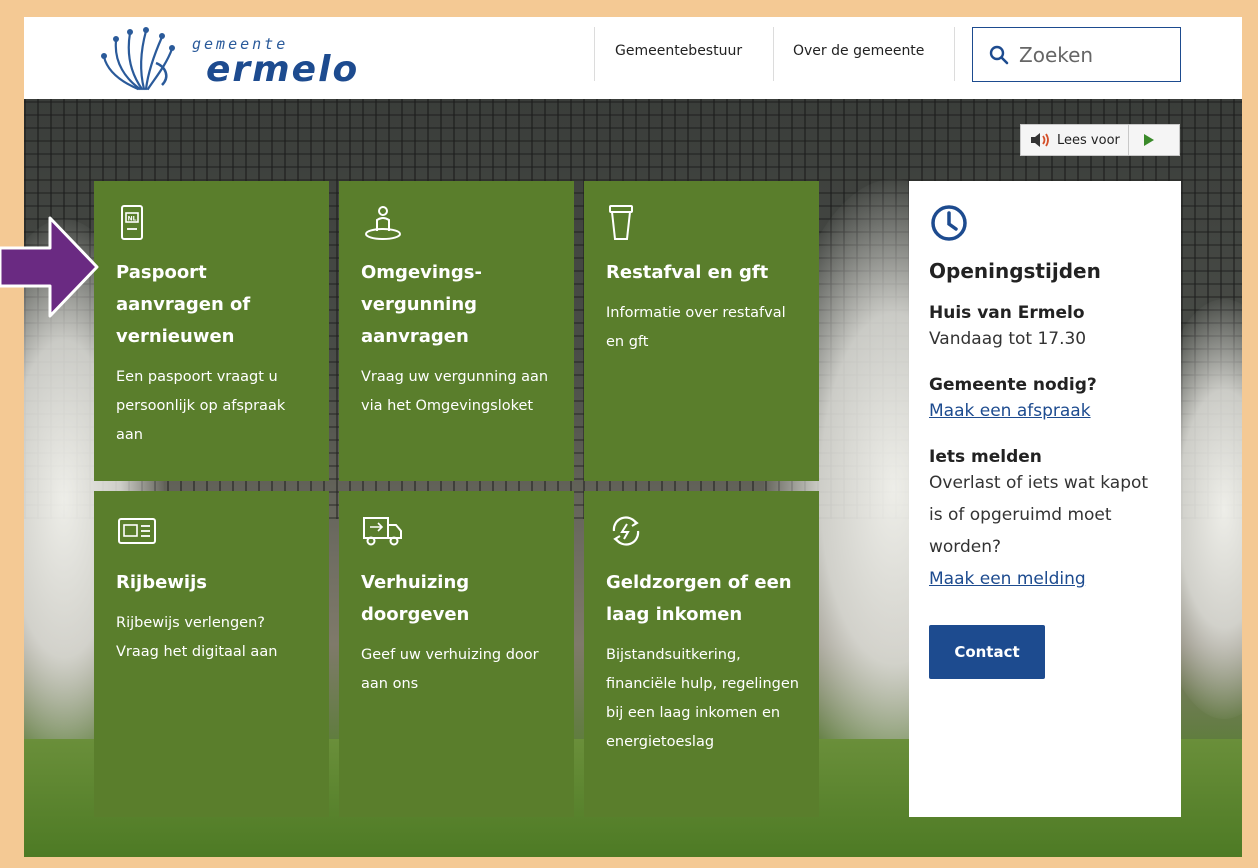 This screenshot has height=868, width=1258. What do you see at coordinates (161, 582) in the screenshot?
I see `tile-title: Rijbewijs` at bounding box center [161, 582].